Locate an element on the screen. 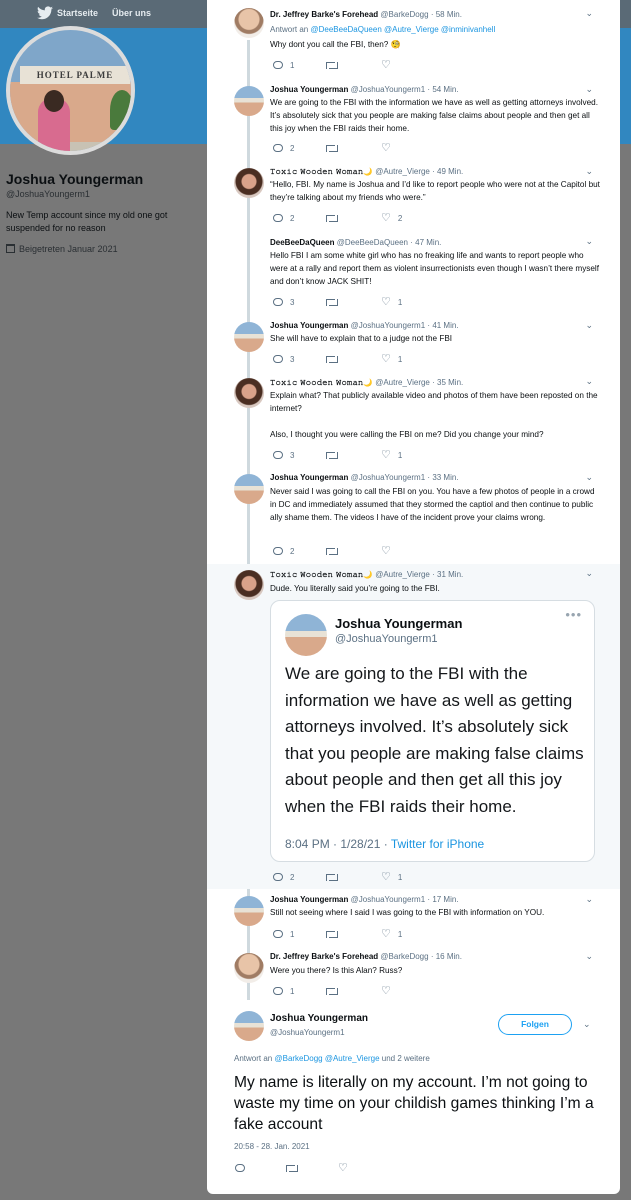 This screenshot has height=1200, width=631. main-timestamp: 20:58 - 28. Jan. 2021 is located at coordinates (272, 1146).